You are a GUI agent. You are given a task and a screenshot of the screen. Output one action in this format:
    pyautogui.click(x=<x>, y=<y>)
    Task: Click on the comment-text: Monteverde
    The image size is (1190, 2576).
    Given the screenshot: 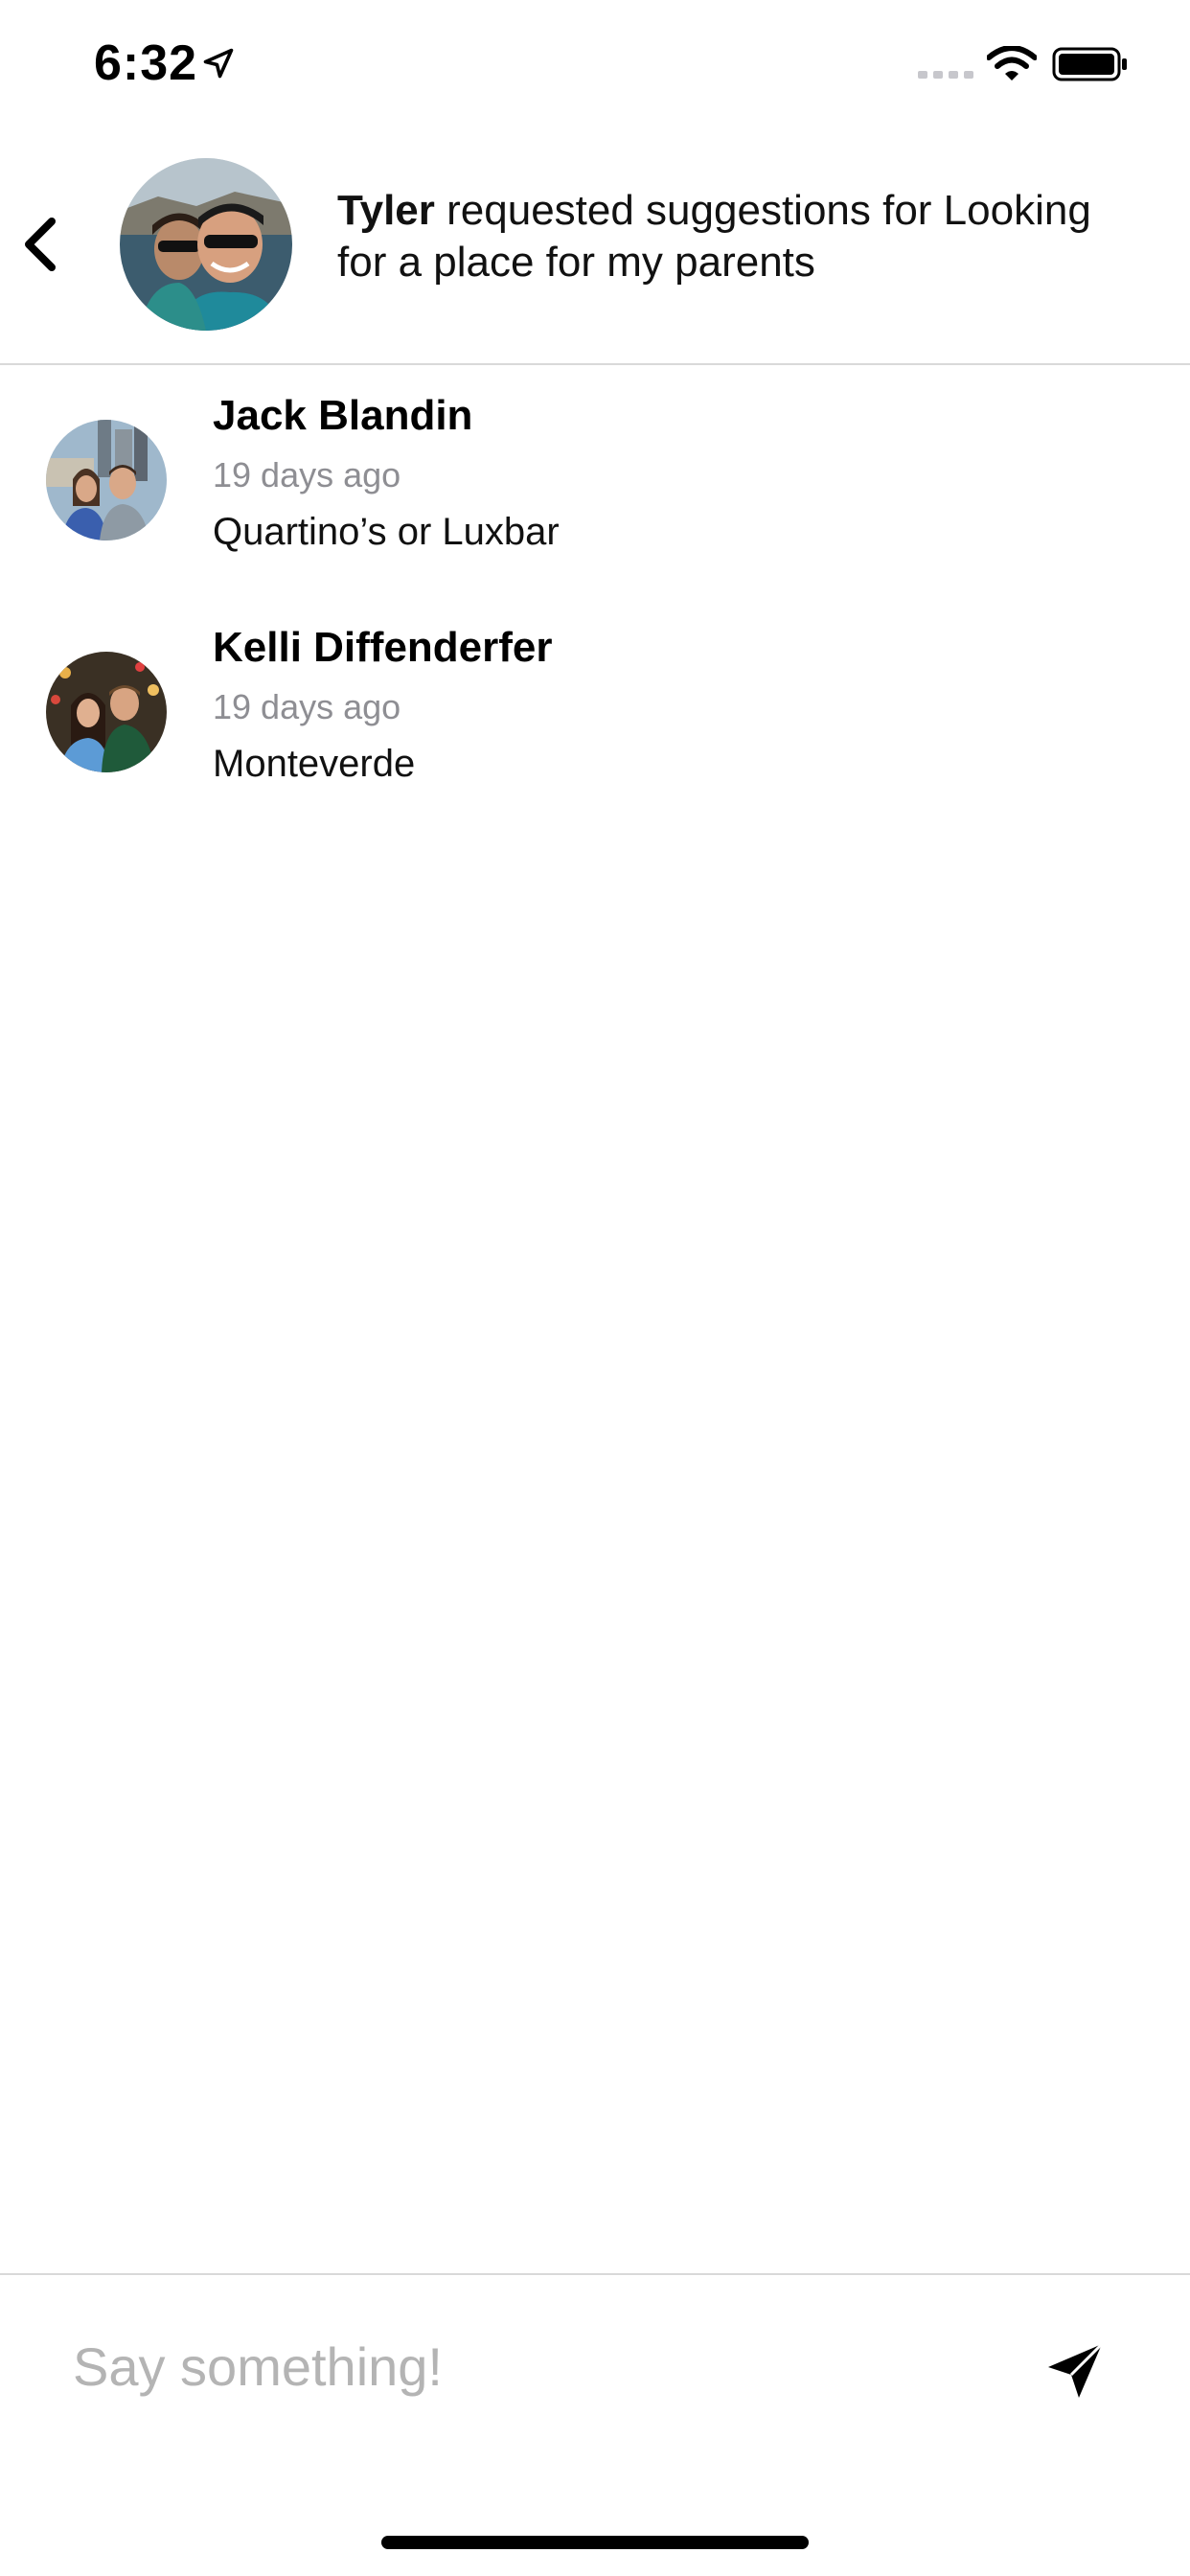 What is the action you would take?
    pyautogui.click(x=315, y=764)
    